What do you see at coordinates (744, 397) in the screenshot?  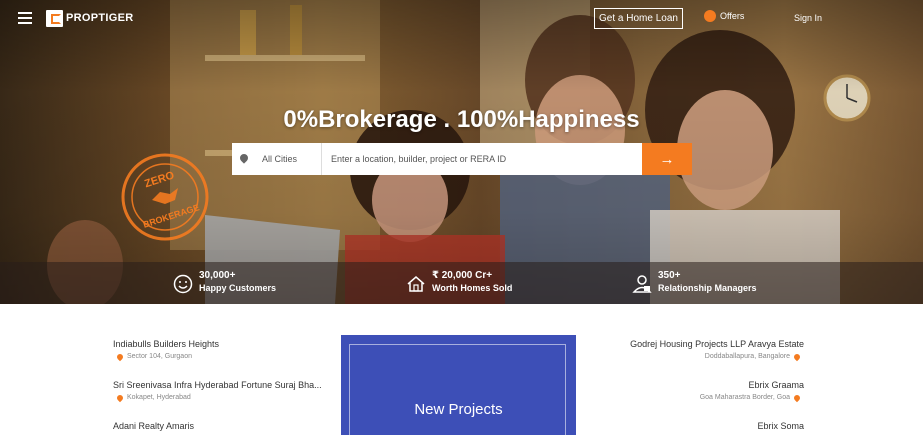 I see `location-text: Goa Maharastra Border, Goa` at bounding box center [744, 397].